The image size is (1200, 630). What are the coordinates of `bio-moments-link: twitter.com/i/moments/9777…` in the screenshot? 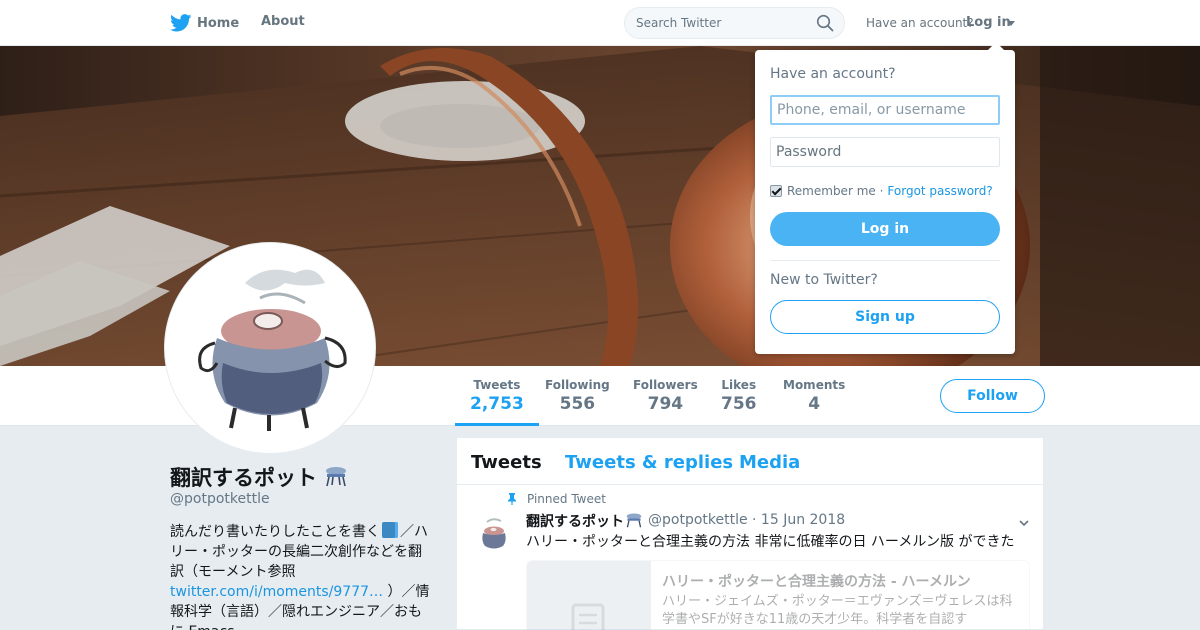 It's located at (276, 592).